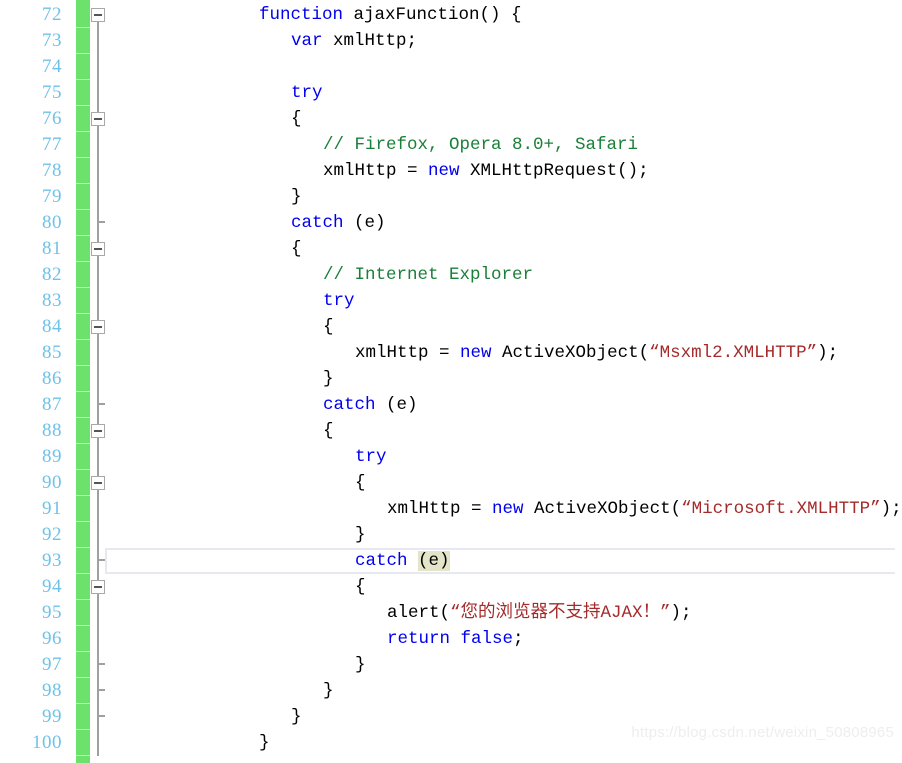 The image size is (902, 763). I want to click on code-token-cmt: // Firefox, Opera 8.0+, Safari, so click(481, 145).